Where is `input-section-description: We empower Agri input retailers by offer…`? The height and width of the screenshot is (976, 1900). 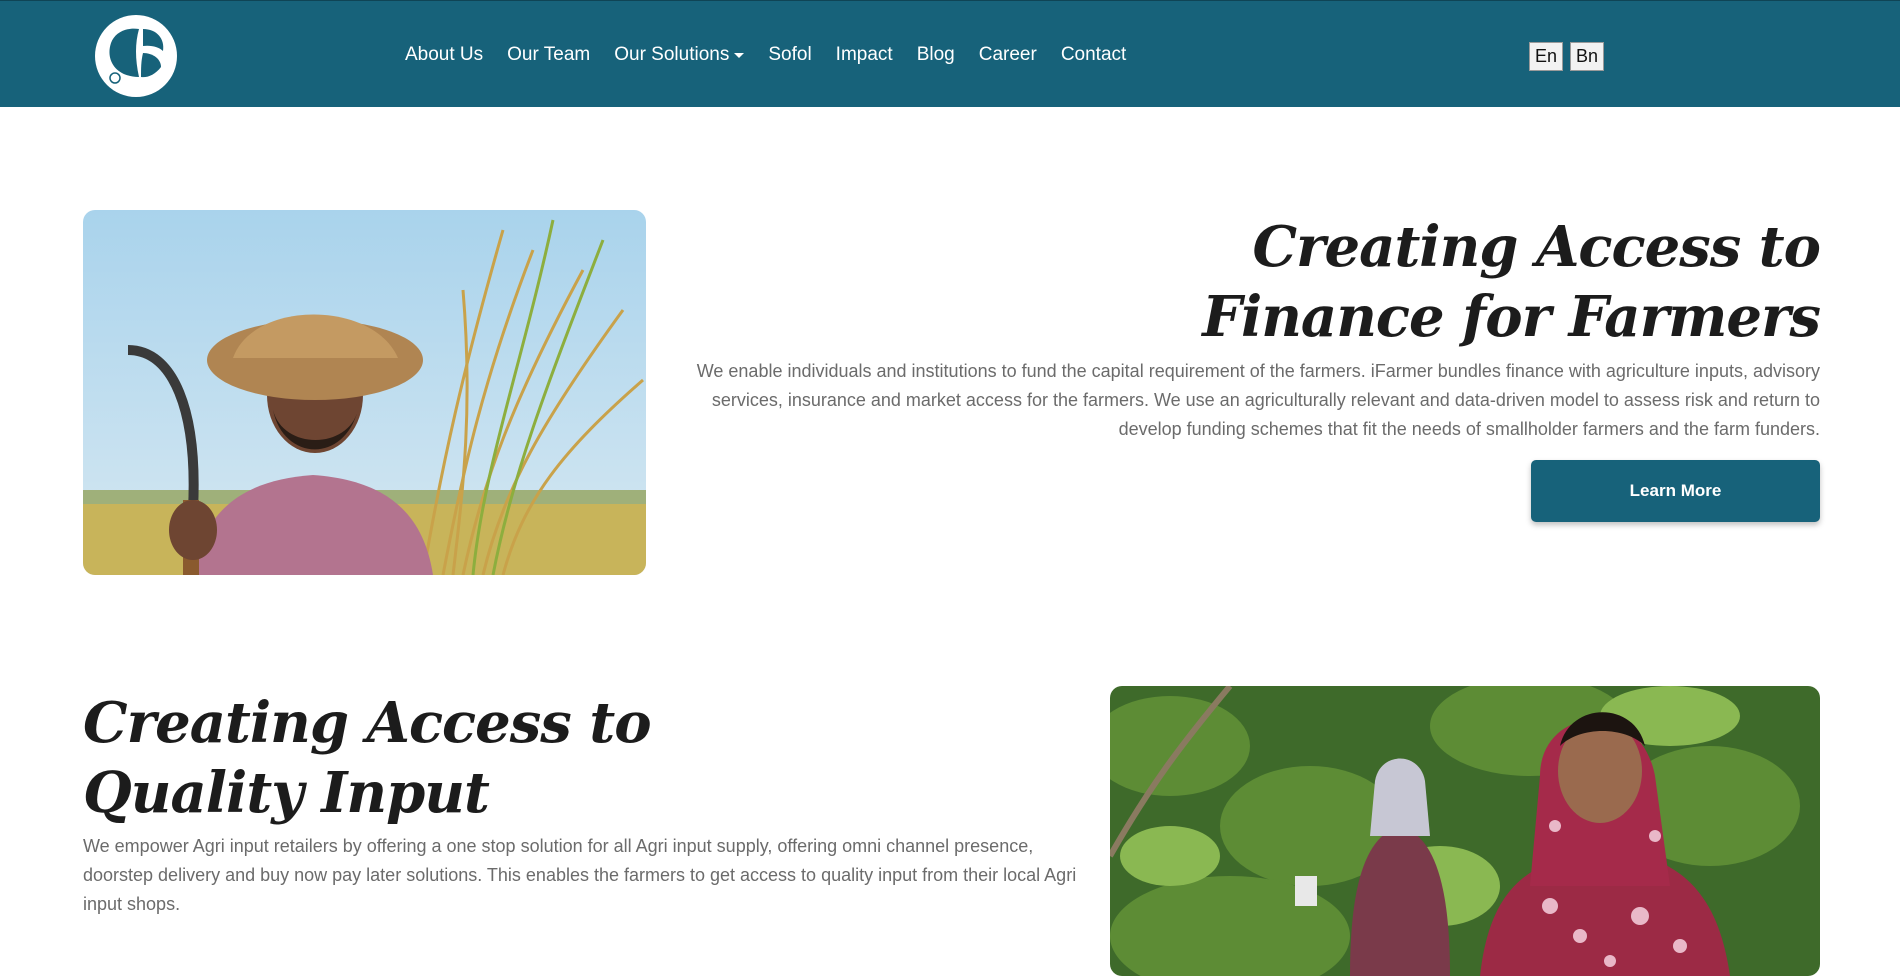 input-section-description: We empower Agri input retailers by offer… is located at coordinates (580, 875).